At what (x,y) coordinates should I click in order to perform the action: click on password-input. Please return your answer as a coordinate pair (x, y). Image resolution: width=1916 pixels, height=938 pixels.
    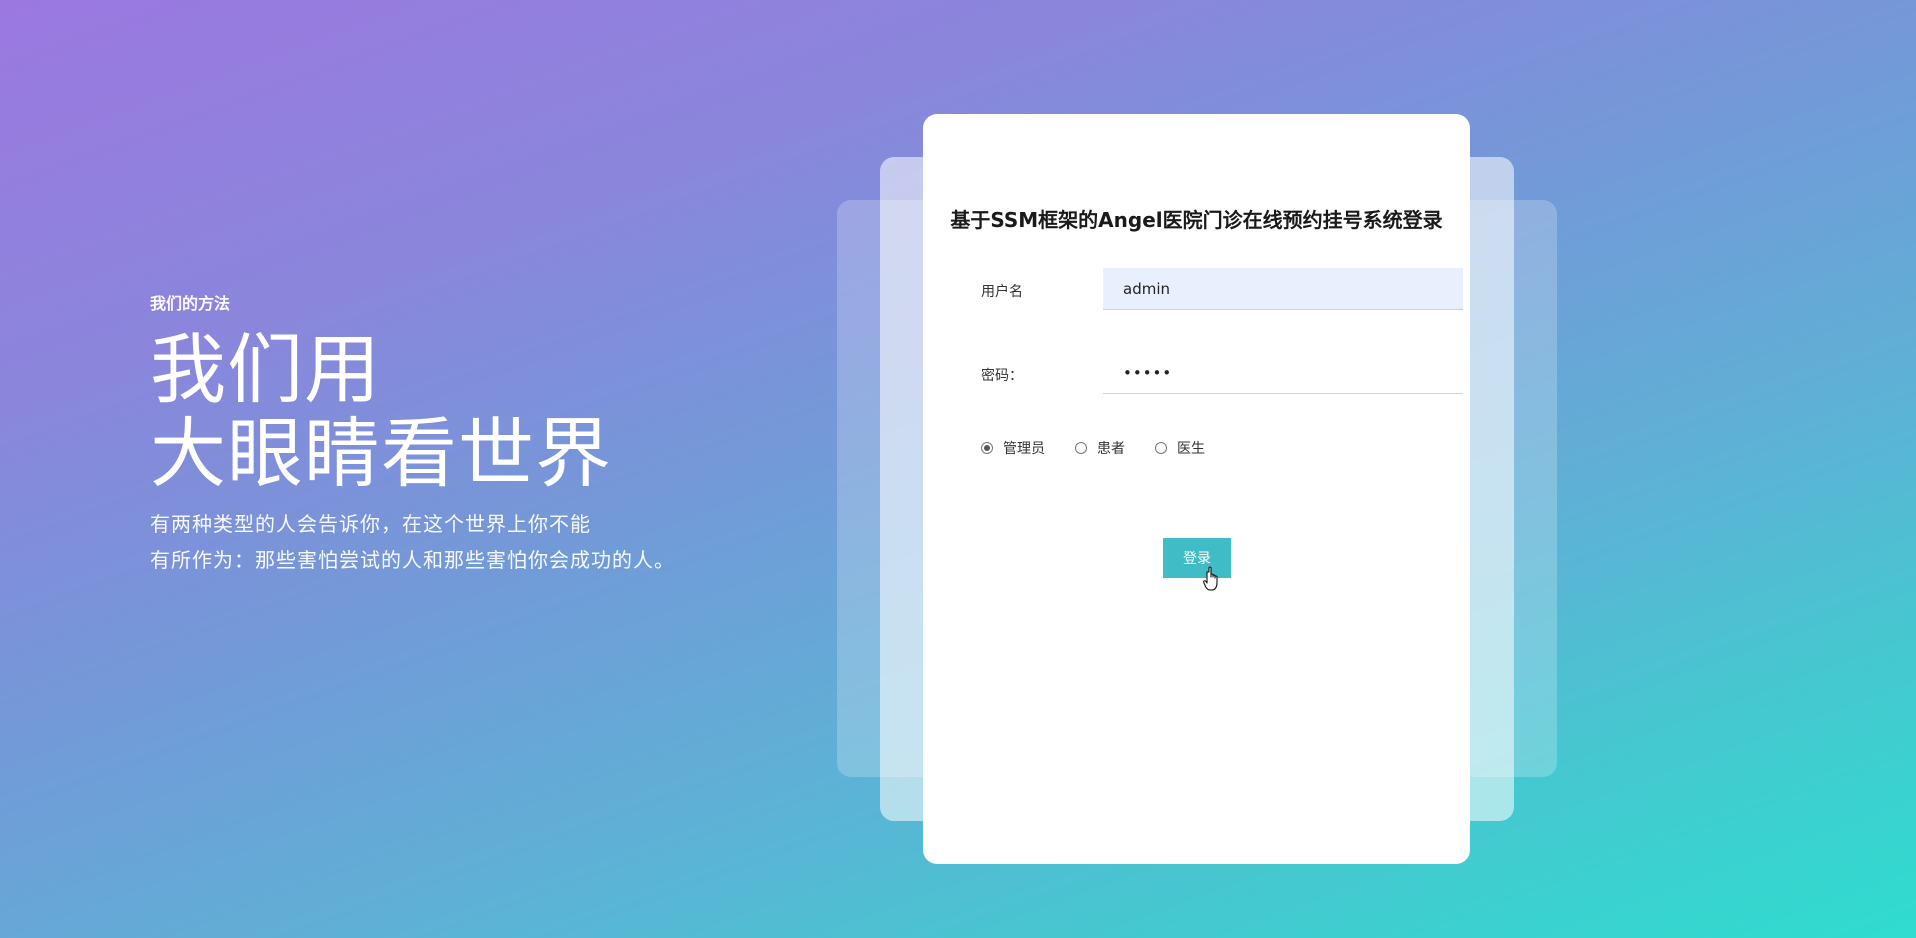
    Looking at the image, I should click on (1283, 373).